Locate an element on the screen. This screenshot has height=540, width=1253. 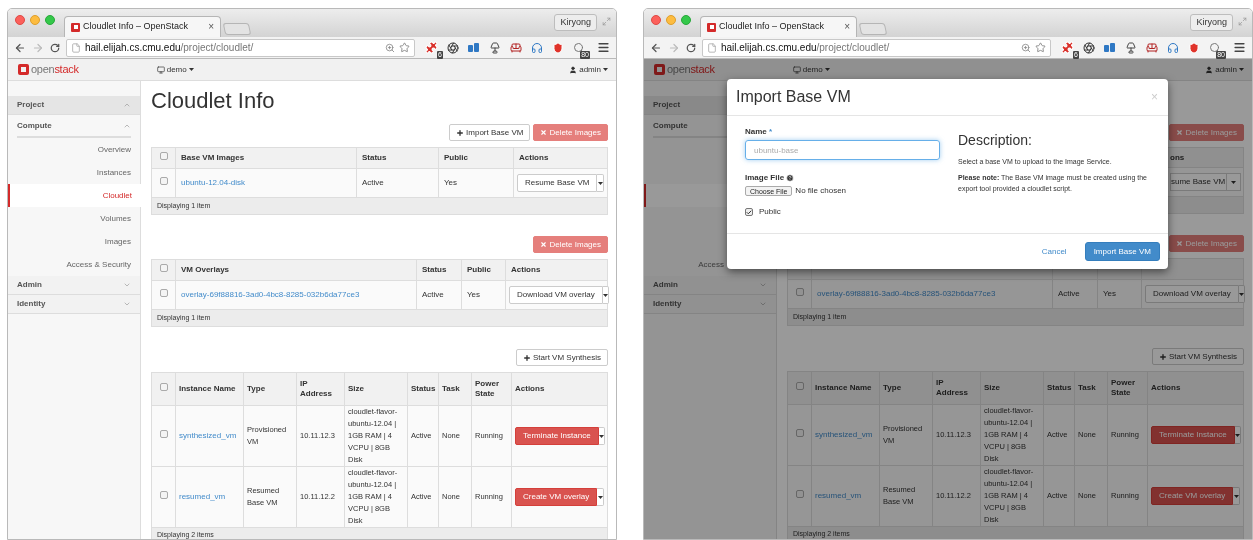
sidebar-item: Cloudlet is located at coordinates (74, 195).